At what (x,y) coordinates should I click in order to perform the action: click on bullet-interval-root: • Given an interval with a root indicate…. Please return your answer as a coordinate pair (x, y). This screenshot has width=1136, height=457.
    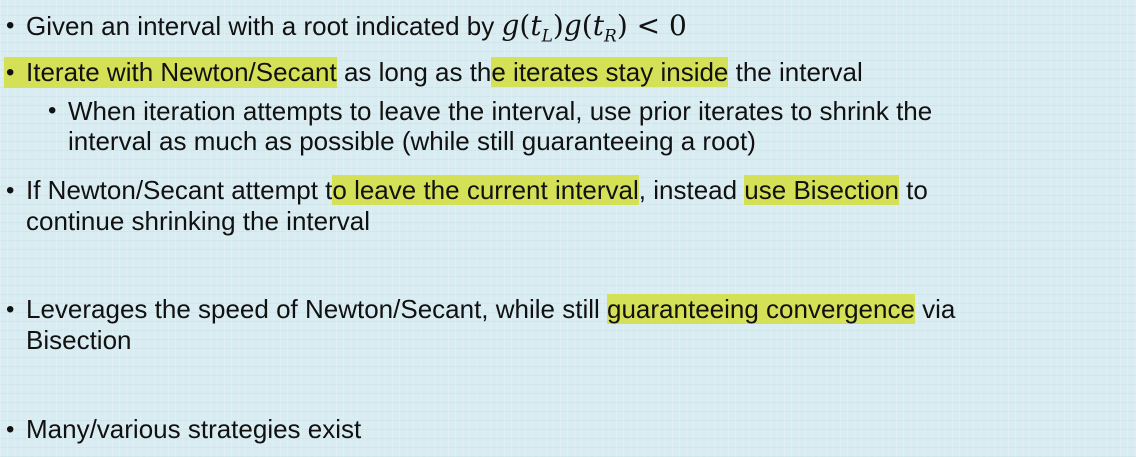
    Looking at the image, I should click on (554, 31).